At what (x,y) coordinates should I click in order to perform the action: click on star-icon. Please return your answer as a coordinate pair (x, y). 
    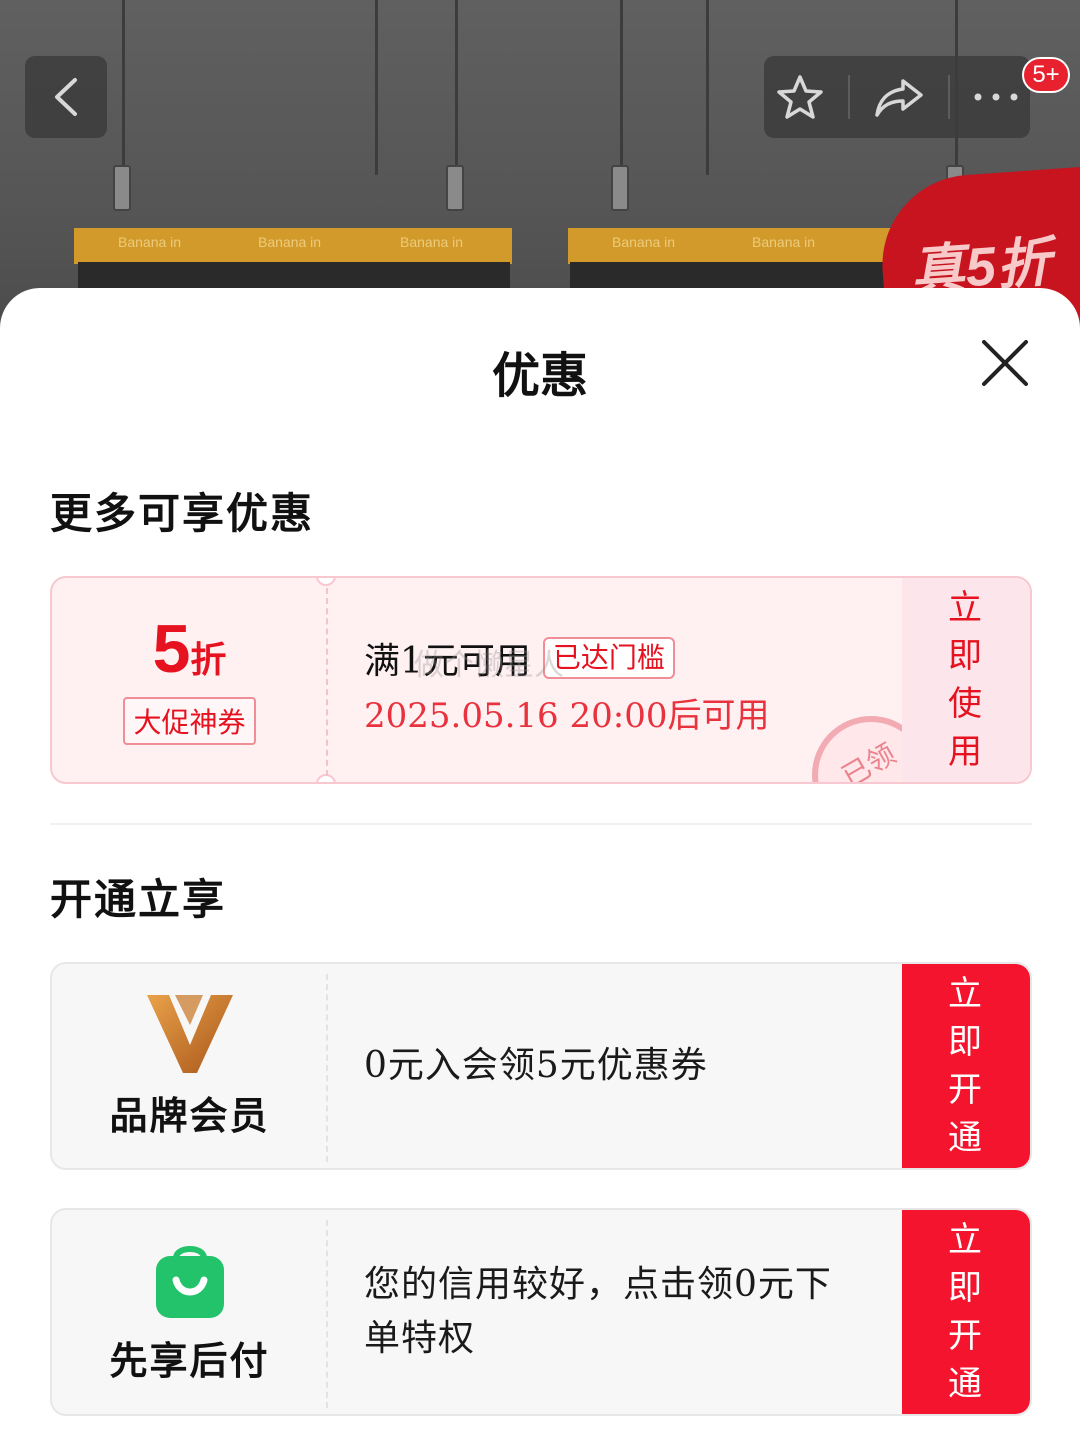
    Looking at the image, I should click on (800, 97).